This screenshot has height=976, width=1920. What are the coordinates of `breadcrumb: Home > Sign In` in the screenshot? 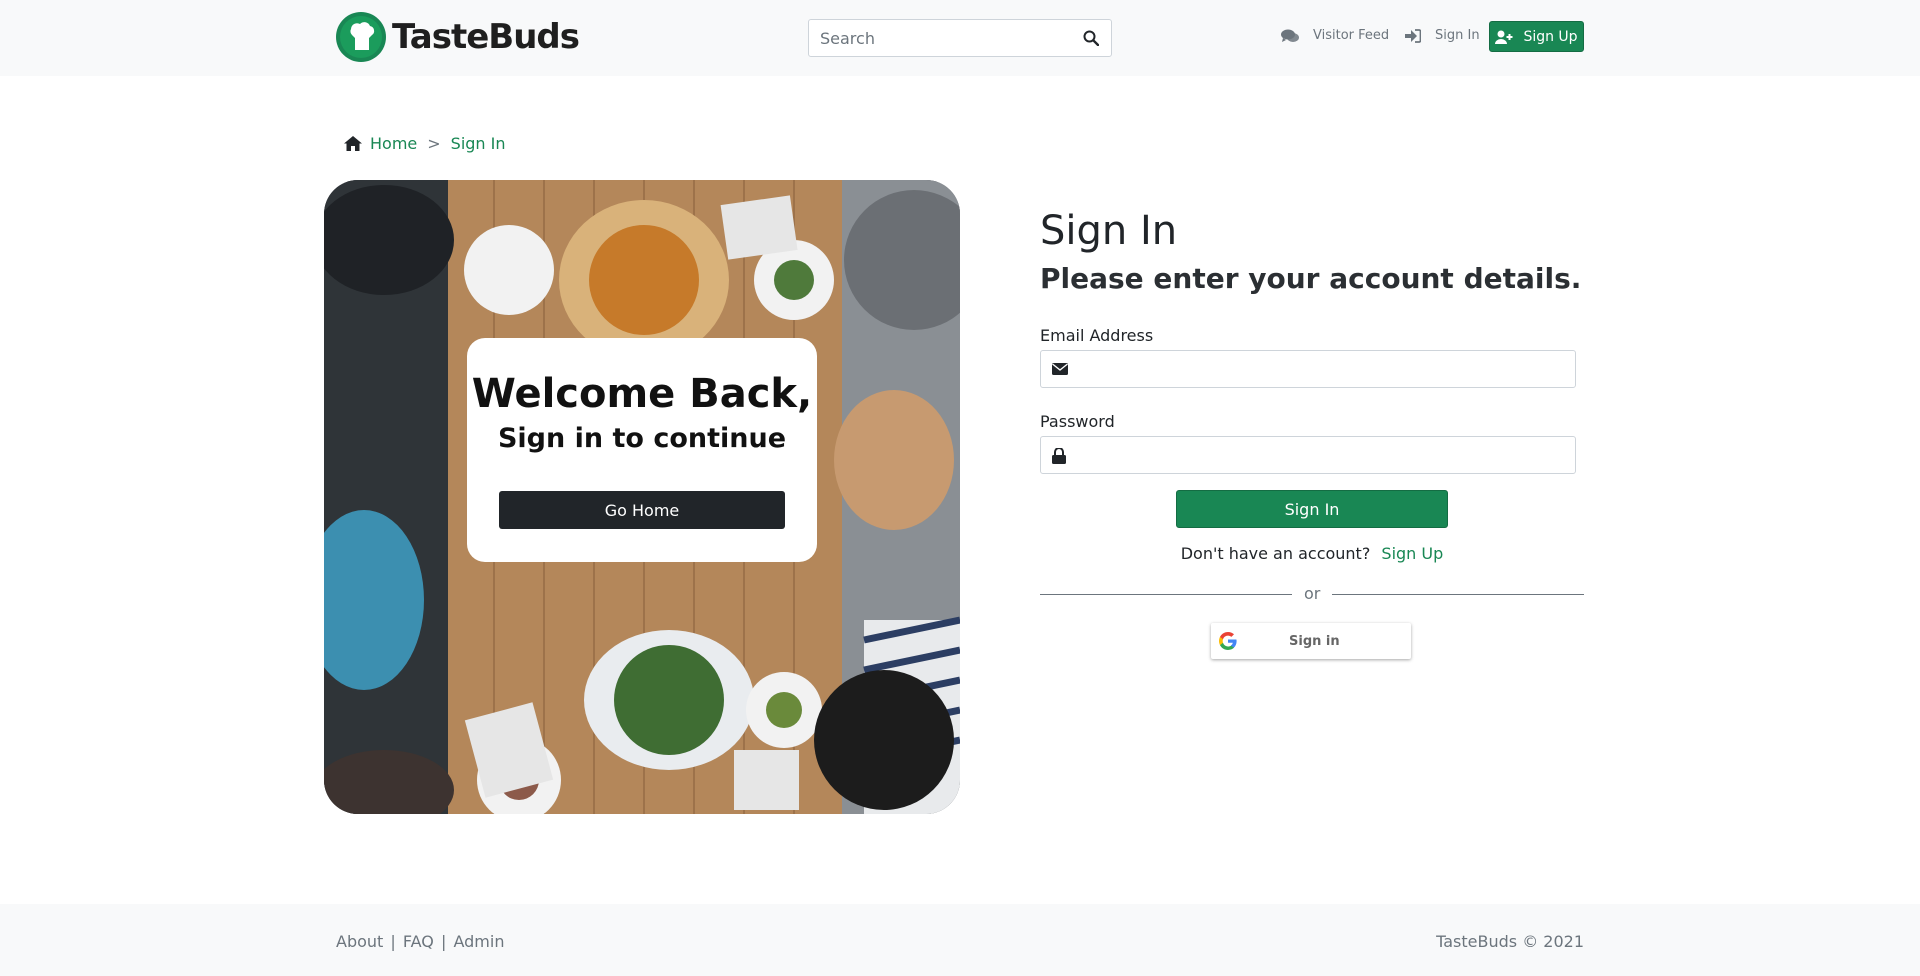 It's located at (425, 143).